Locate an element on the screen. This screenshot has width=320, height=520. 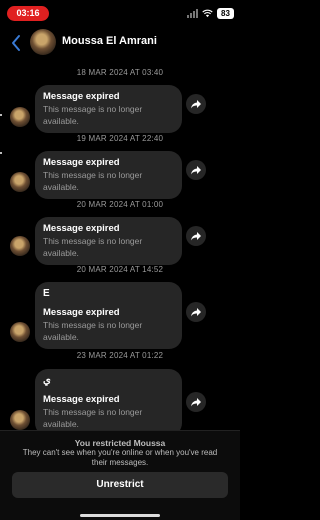
restricted-title: You restricted Moussa is located at coordinates (120, 443).